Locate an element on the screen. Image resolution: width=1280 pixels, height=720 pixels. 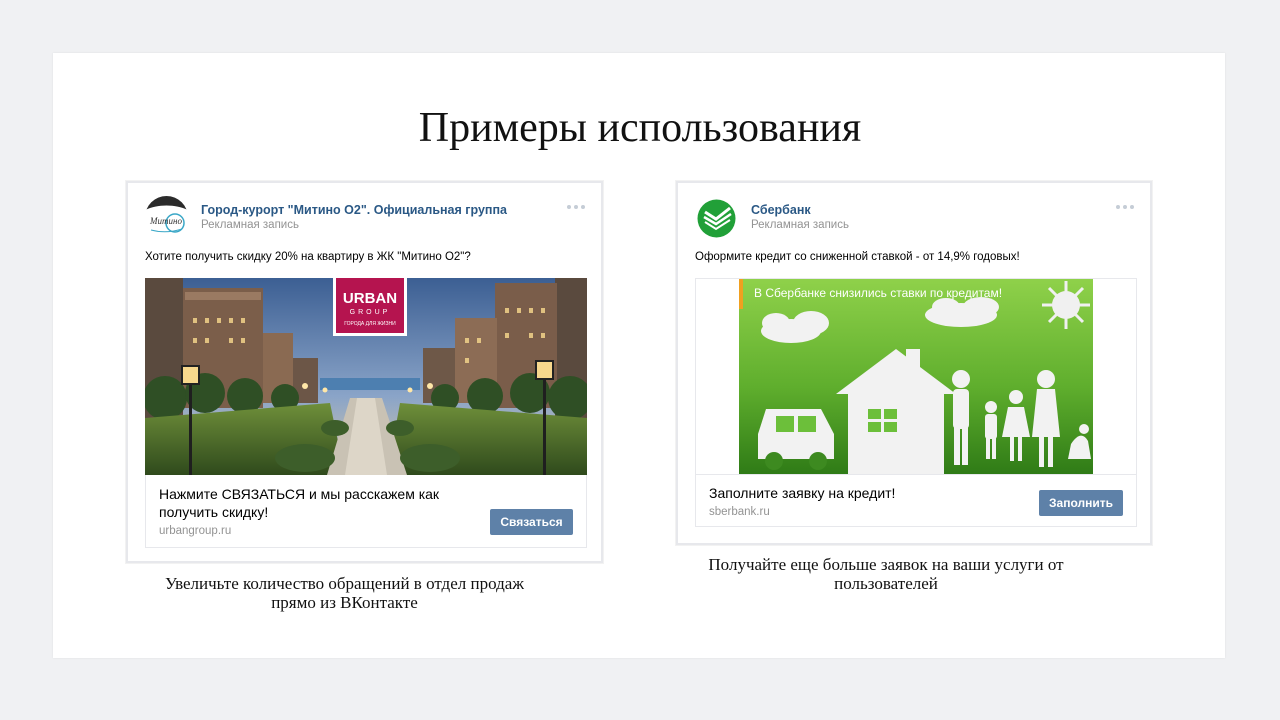
svg-text: ГОРОДА ДЛЯ ЖИЗНИ is located at coordinates (370, 324).